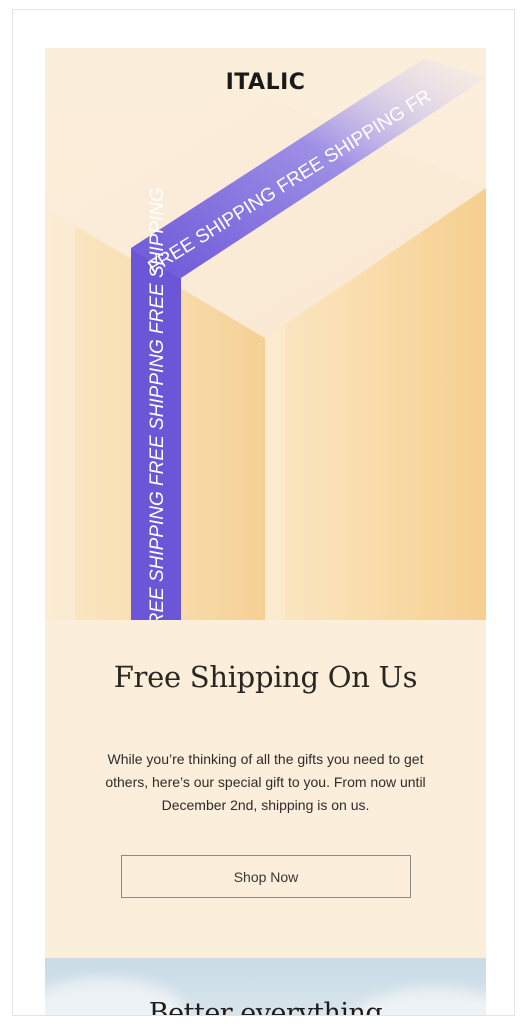  What do you see at coordinates (265, 82) in the screenshot?
I see `brand-logo: ITALIC` at bounding box center [265, 82].